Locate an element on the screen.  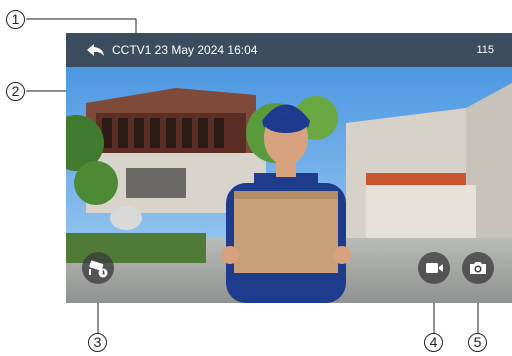
record-count: 115 is located at coordinates (485, 50).